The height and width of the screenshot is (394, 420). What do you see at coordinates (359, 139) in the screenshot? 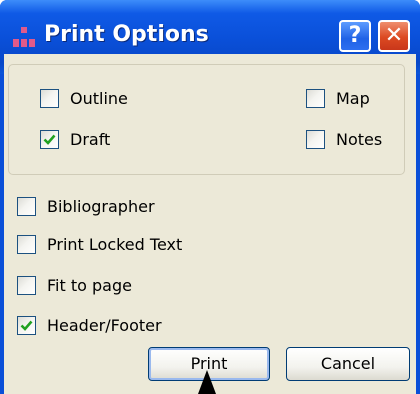
I see `checkbox-label: Notes` at bounding box center [359, 139].